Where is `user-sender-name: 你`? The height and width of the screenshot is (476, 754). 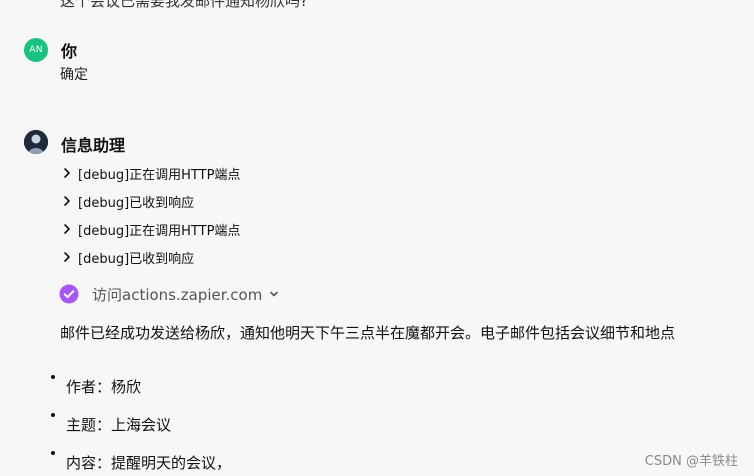
user-sender-name: 你 is located at coordinates (69, 51).